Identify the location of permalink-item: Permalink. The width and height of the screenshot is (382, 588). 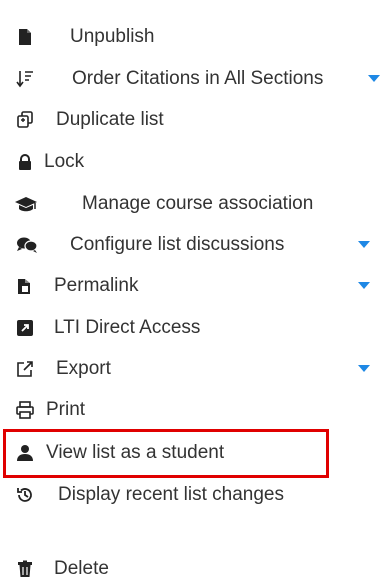
(191, 286).